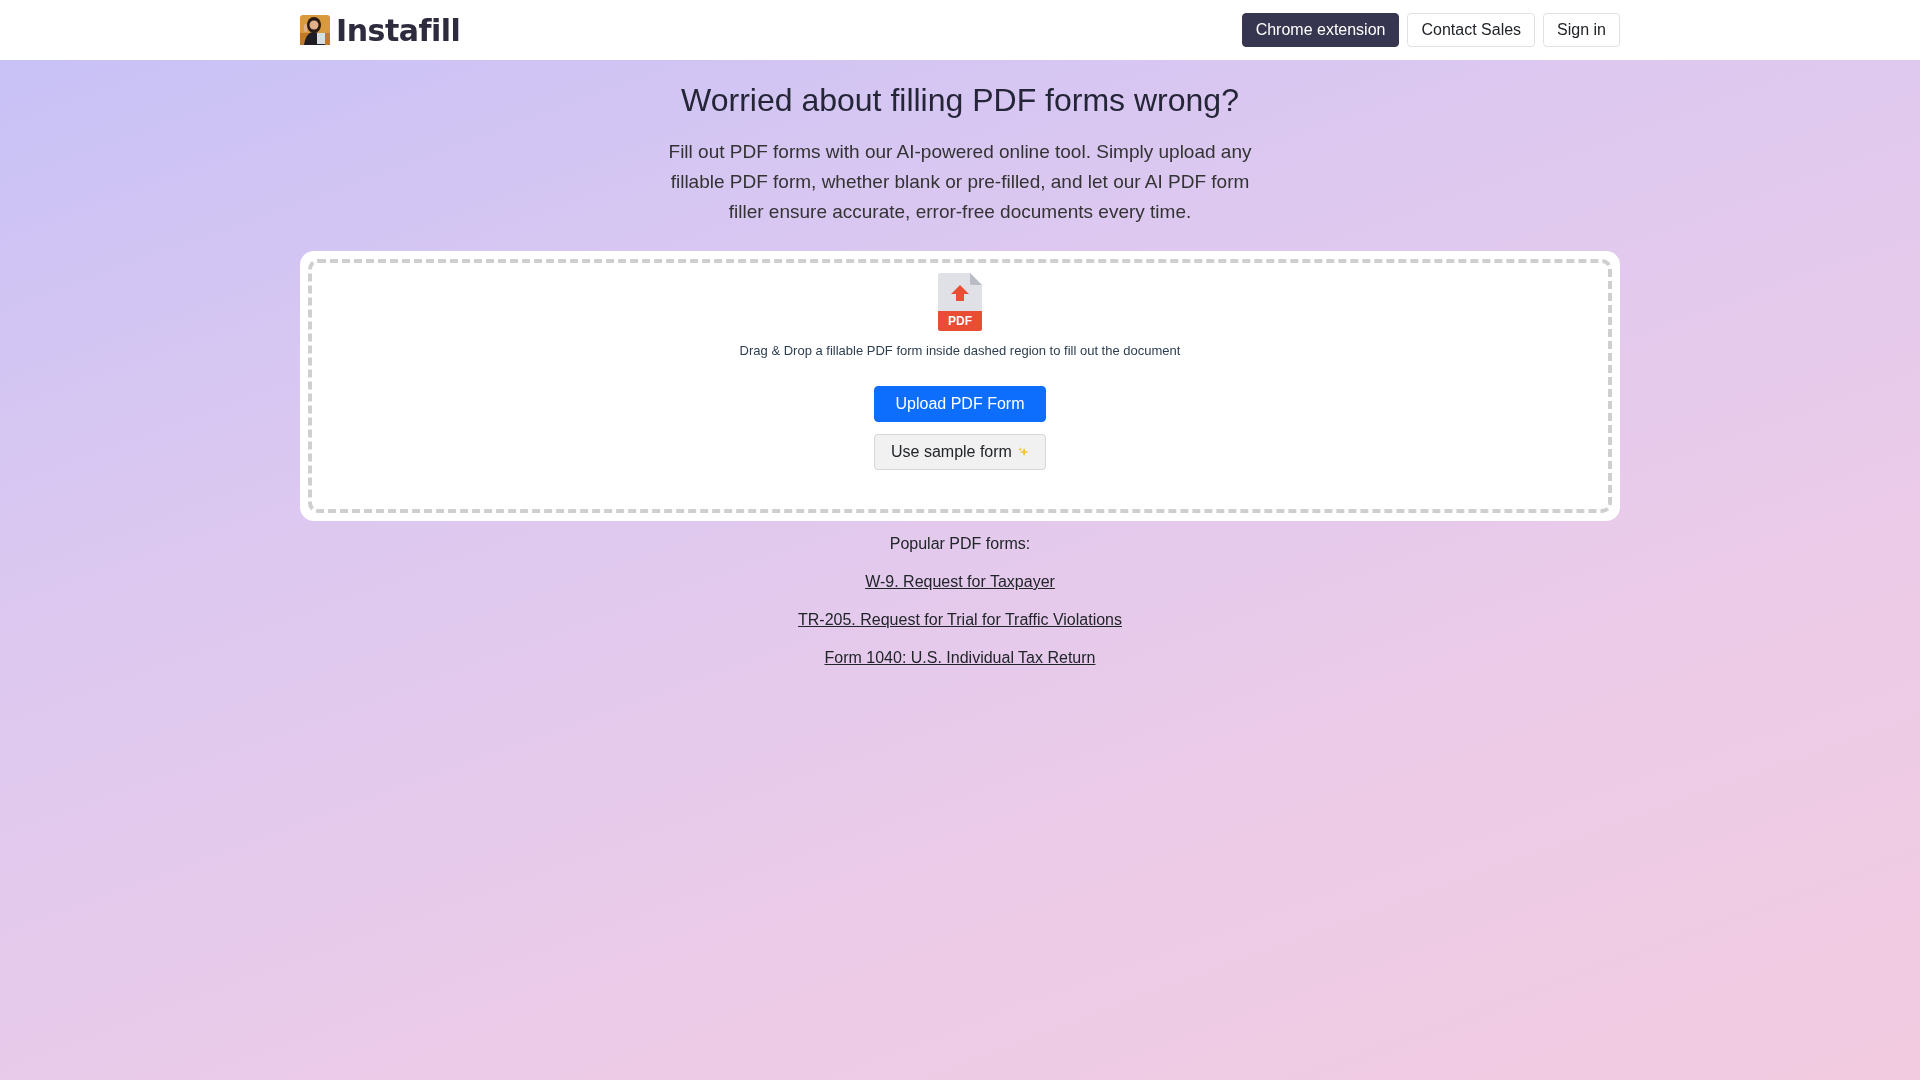  I want to click on form-link: Form 1040: U.S. Individual Tax Return, so click(960, 658).